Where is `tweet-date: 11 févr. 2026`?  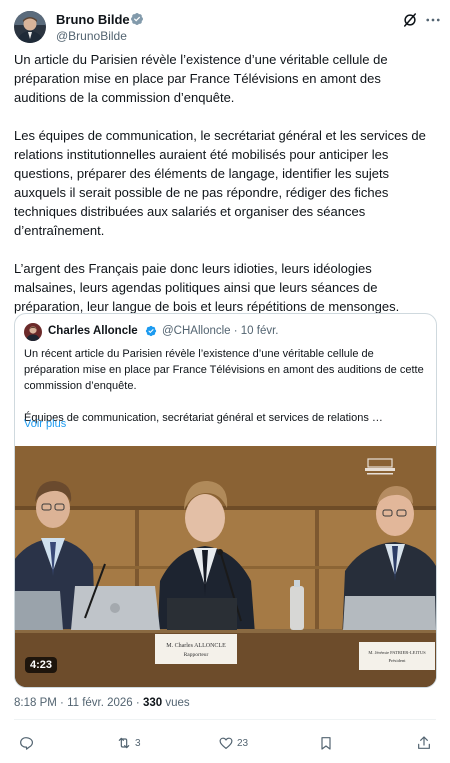
tweet-date: 11 févr. 2026 is located at coordinates (100, 703).